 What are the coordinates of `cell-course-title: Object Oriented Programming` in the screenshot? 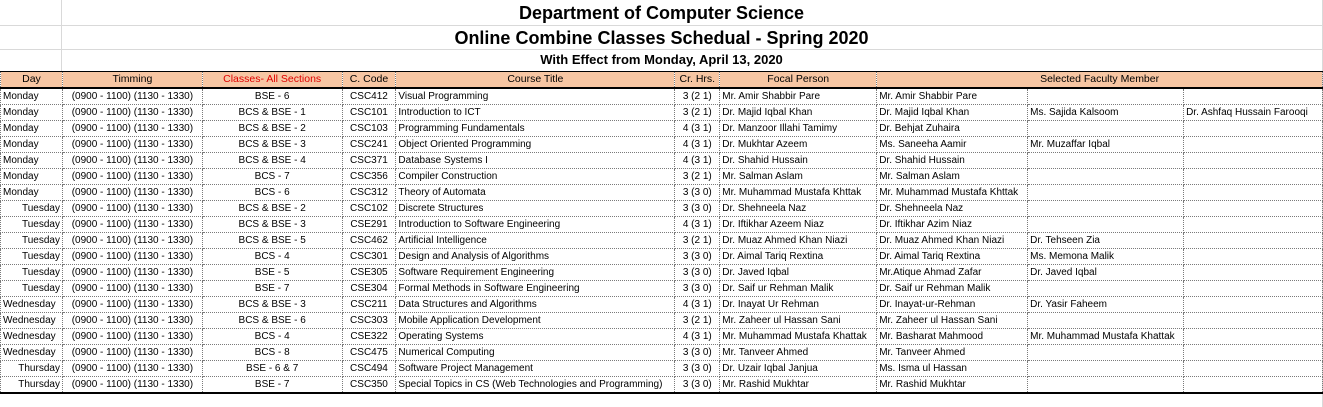 It's located at (535, 144).